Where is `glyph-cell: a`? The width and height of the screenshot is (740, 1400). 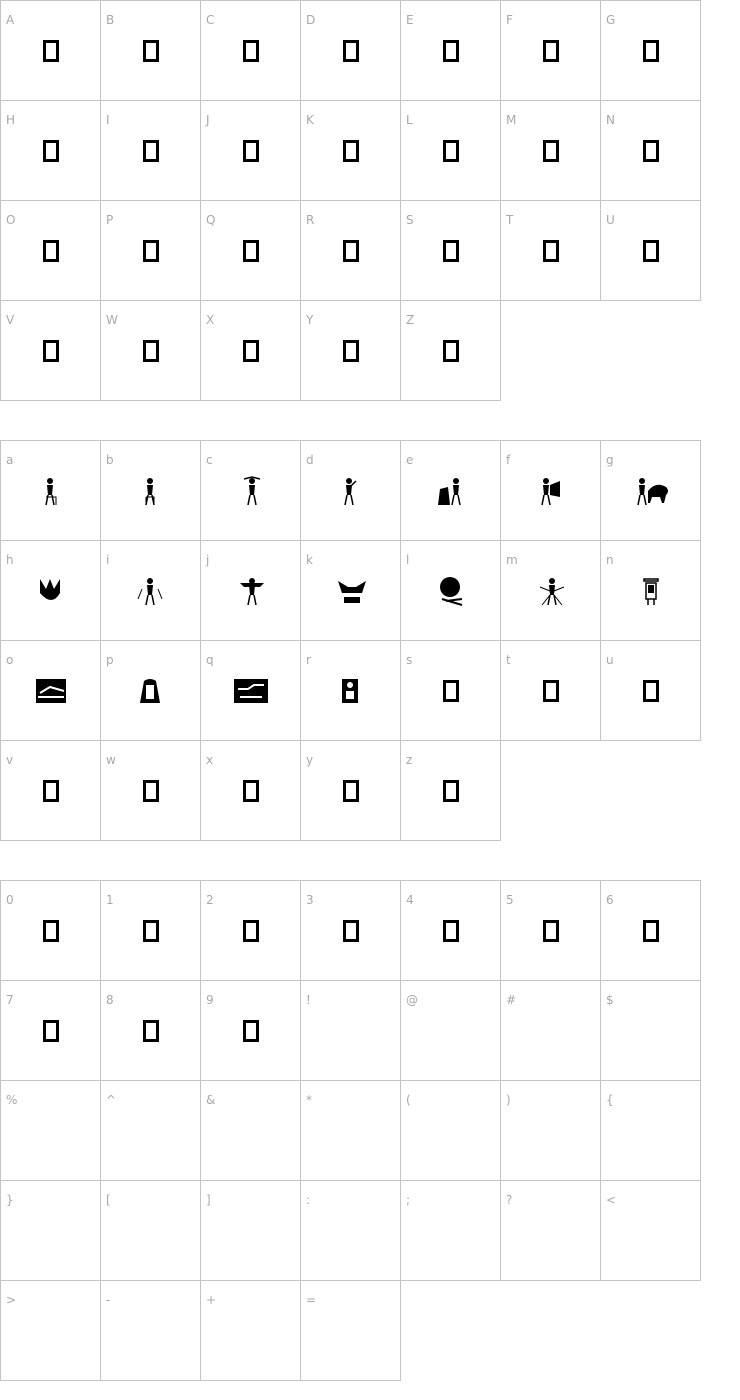 glyph-cell: a is located at coordinates (51, 491).